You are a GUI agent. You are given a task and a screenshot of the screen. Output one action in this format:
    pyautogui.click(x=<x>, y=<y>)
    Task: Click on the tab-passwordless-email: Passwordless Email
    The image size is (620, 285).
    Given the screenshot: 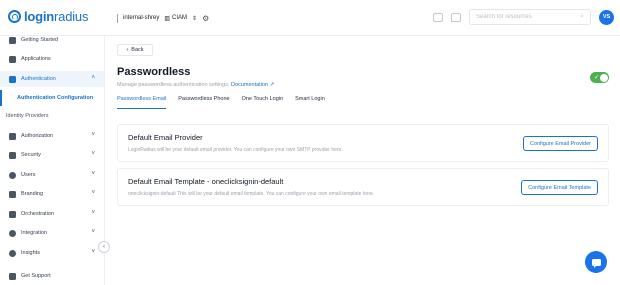 What is the action you would take?
    pyautogui.click(x=142, y=102)
    